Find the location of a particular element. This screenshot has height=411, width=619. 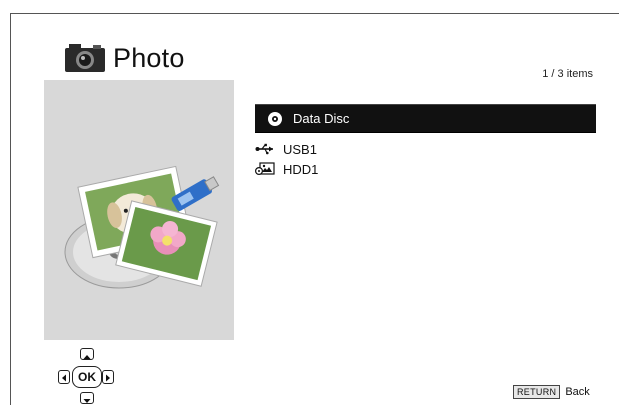

return-key-badge: RETURN is located at coordinates (537, 392).